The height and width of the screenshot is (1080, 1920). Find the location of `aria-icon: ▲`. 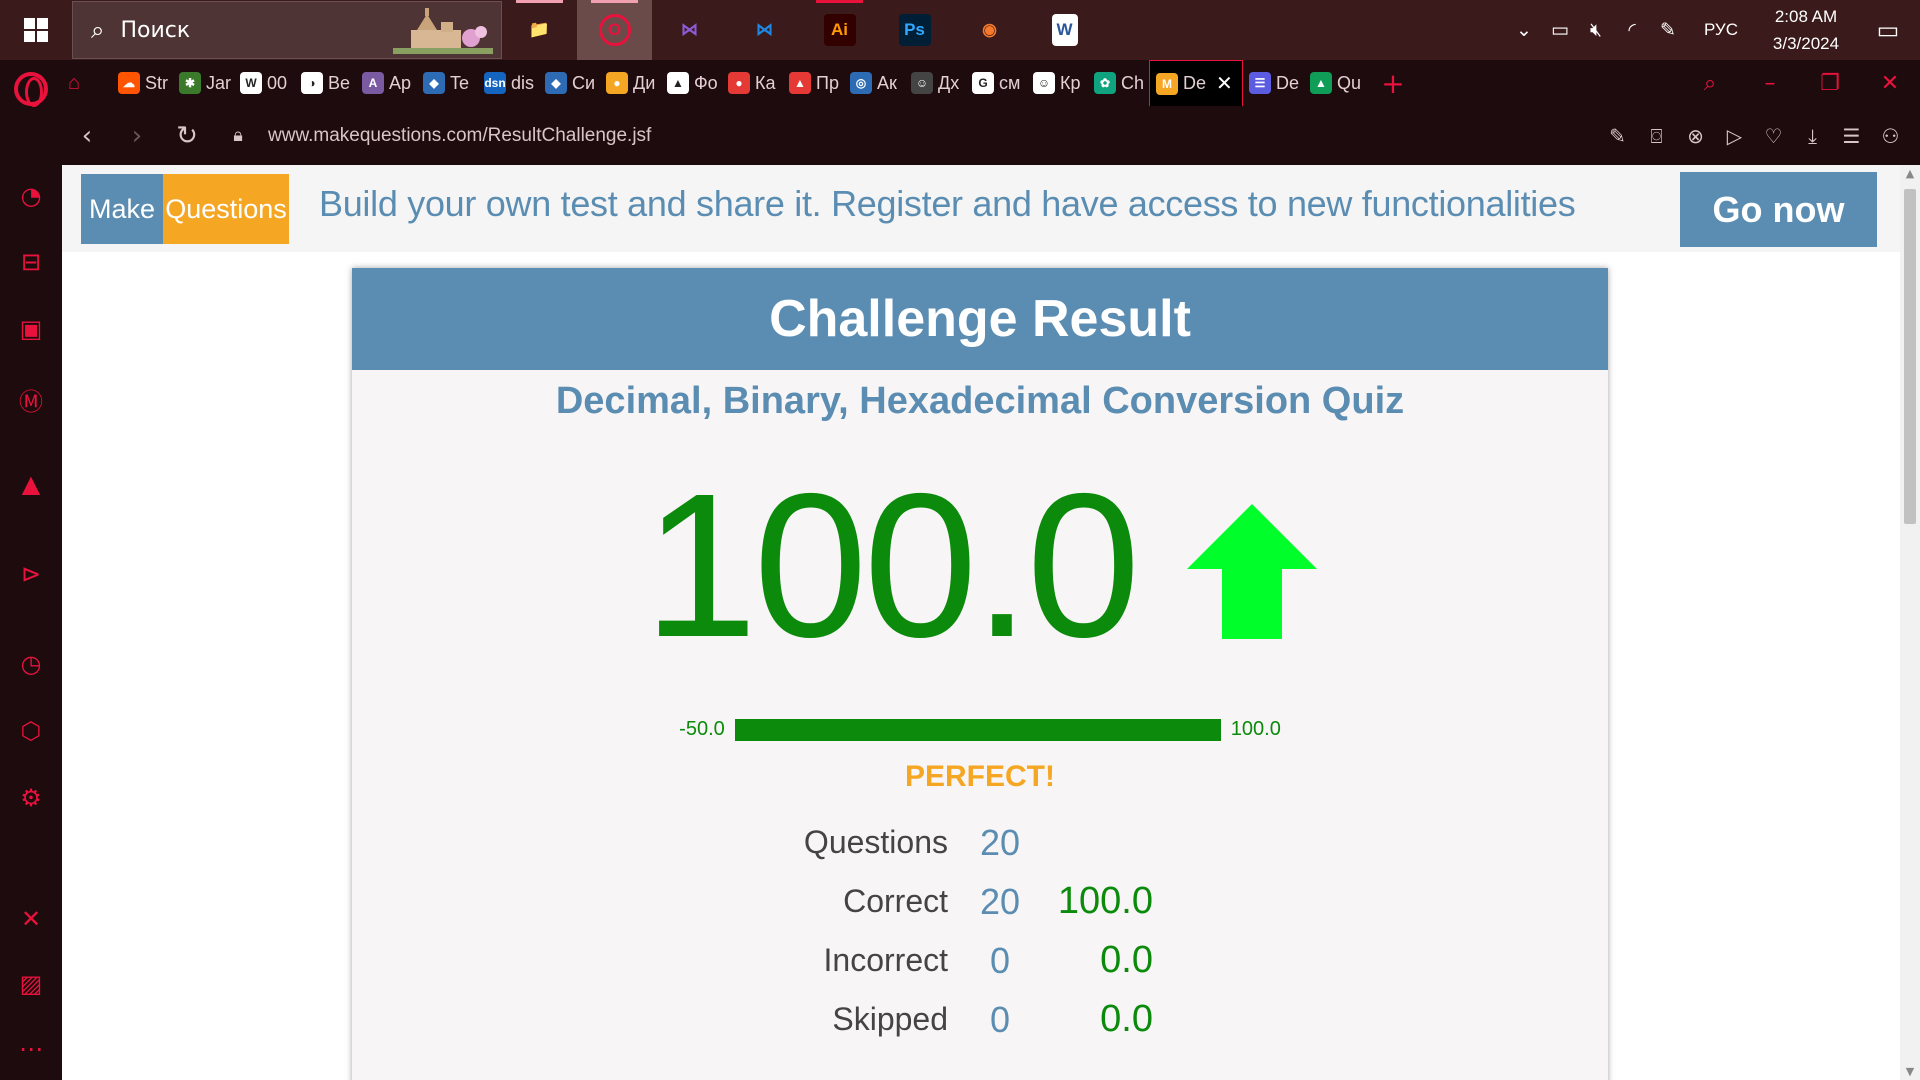

aria-icon: ▲ is located at coordinates (31, 484).